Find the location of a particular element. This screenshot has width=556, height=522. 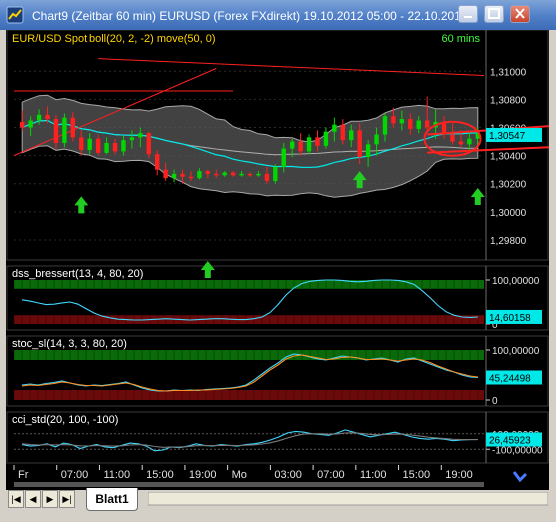

indicator-last-value: 14,60158 is located at coordinates (510, 318).